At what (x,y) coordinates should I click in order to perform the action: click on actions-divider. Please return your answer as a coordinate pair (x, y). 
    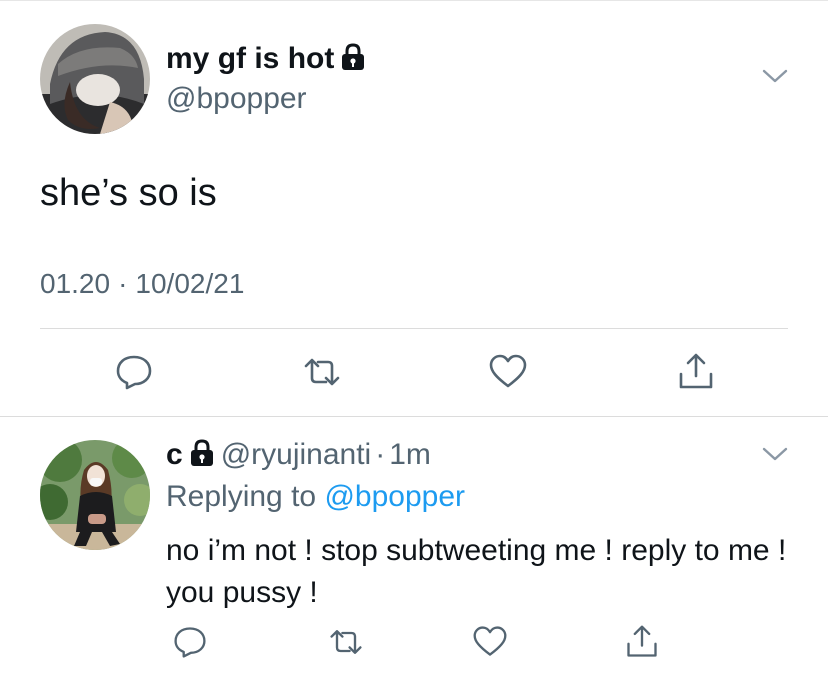
    Looking at the image, I should click on (414, 328).